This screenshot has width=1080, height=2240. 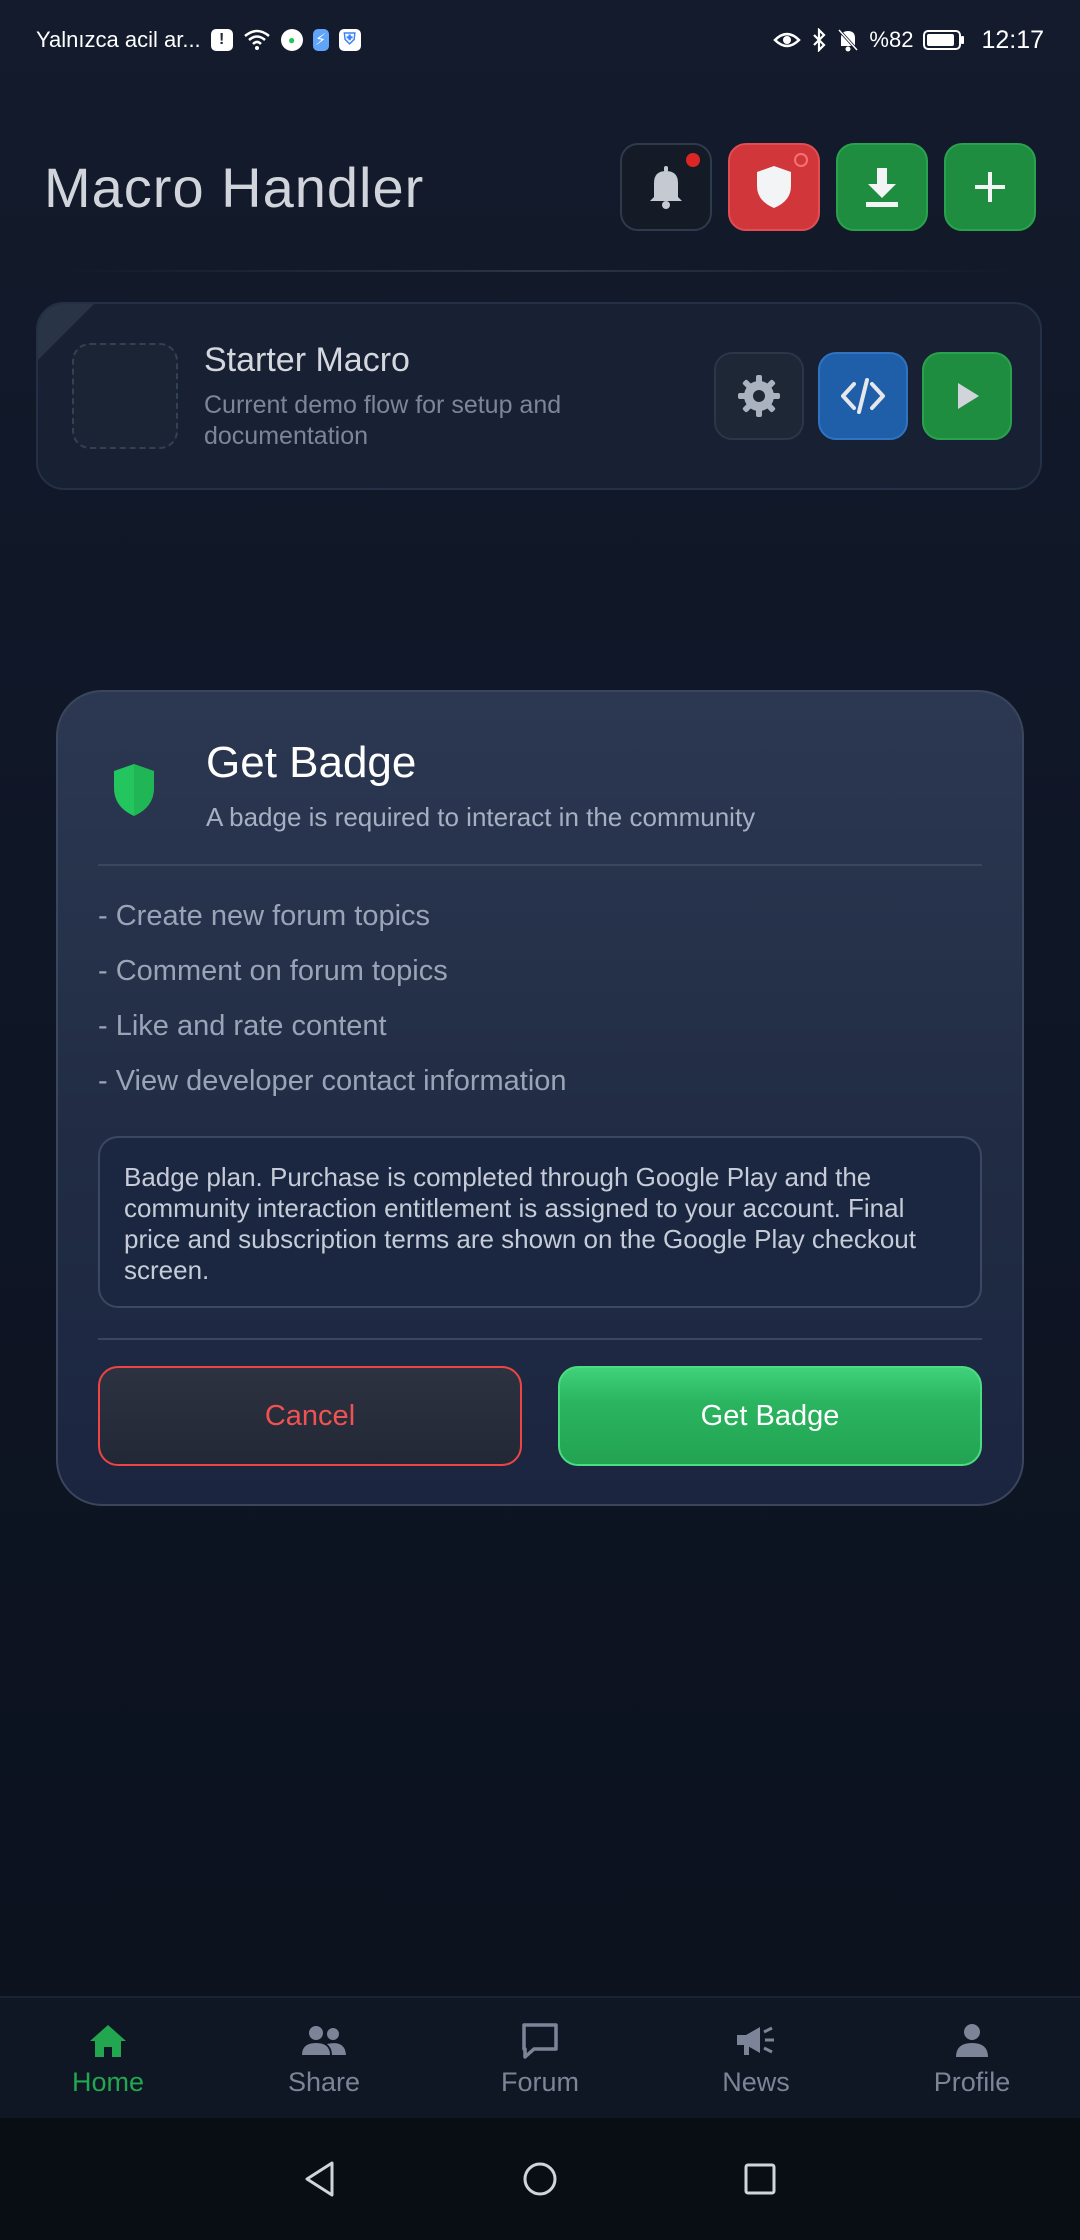 What do you see at coordinates (310, 1416) in the screenshot?
I see `cancel-button: Cancel` at bounding box center [310, 1416].